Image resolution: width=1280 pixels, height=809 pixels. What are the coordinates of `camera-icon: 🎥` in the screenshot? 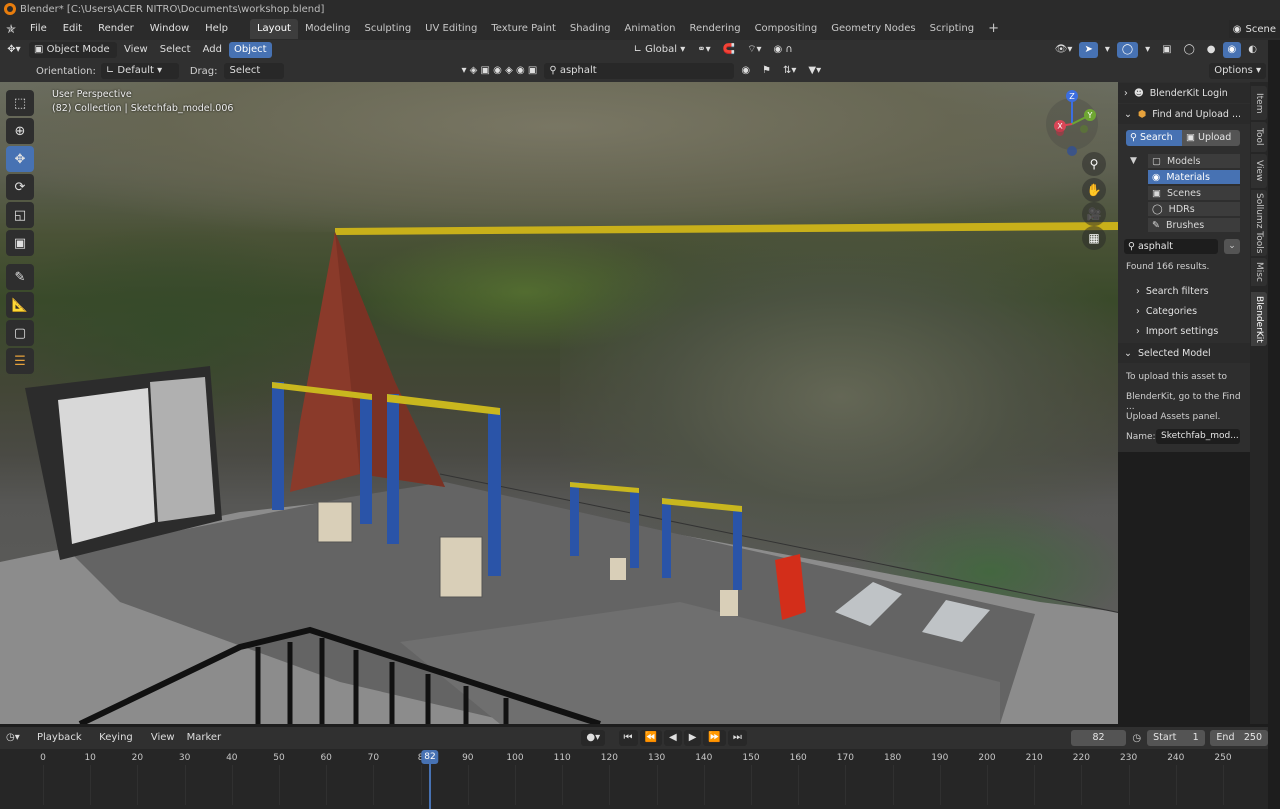 It's located at (1094, 214).